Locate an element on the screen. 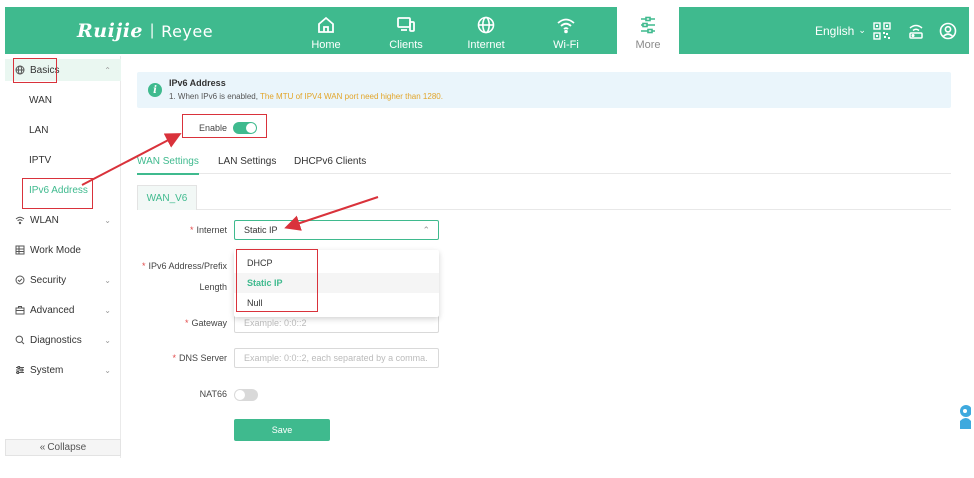 This screenshot has width=974, height=478. nav-internet-label: Internet is located at coordinates (486, 45).